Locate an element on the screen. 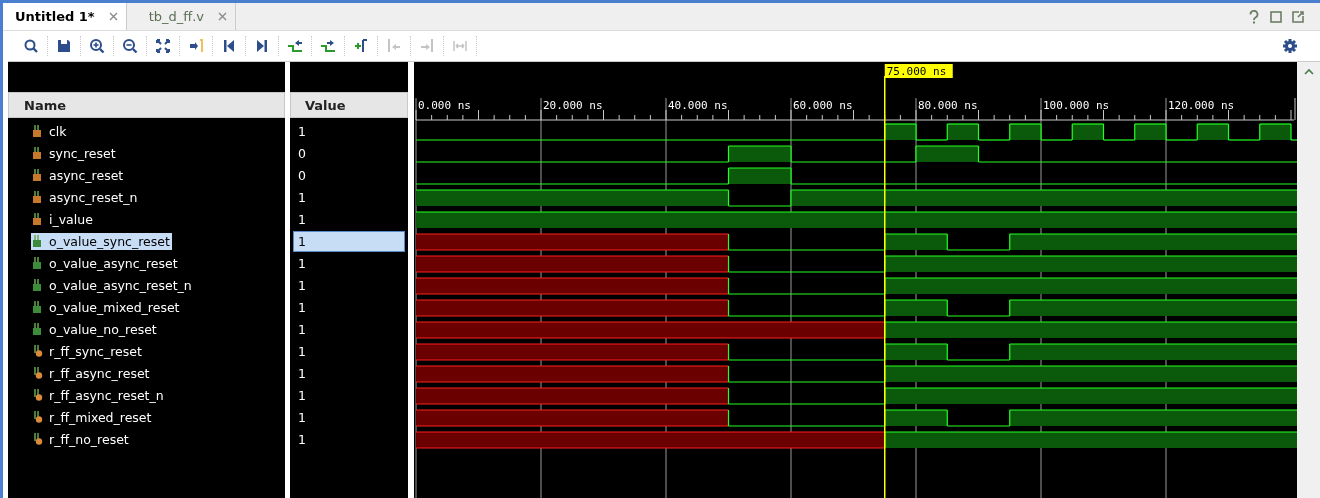 The width and height of the screenshot is (1320, 498). add-marker-icon is located at coordinates (361, 46).